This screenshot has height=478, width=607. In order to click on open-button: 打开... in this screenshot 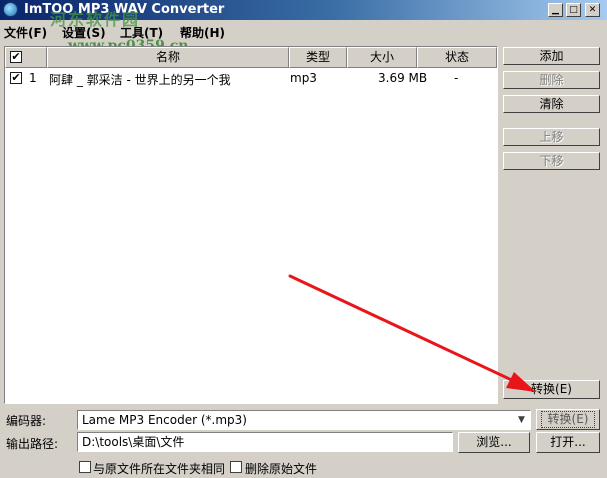, I will do `click(568, 442)`.